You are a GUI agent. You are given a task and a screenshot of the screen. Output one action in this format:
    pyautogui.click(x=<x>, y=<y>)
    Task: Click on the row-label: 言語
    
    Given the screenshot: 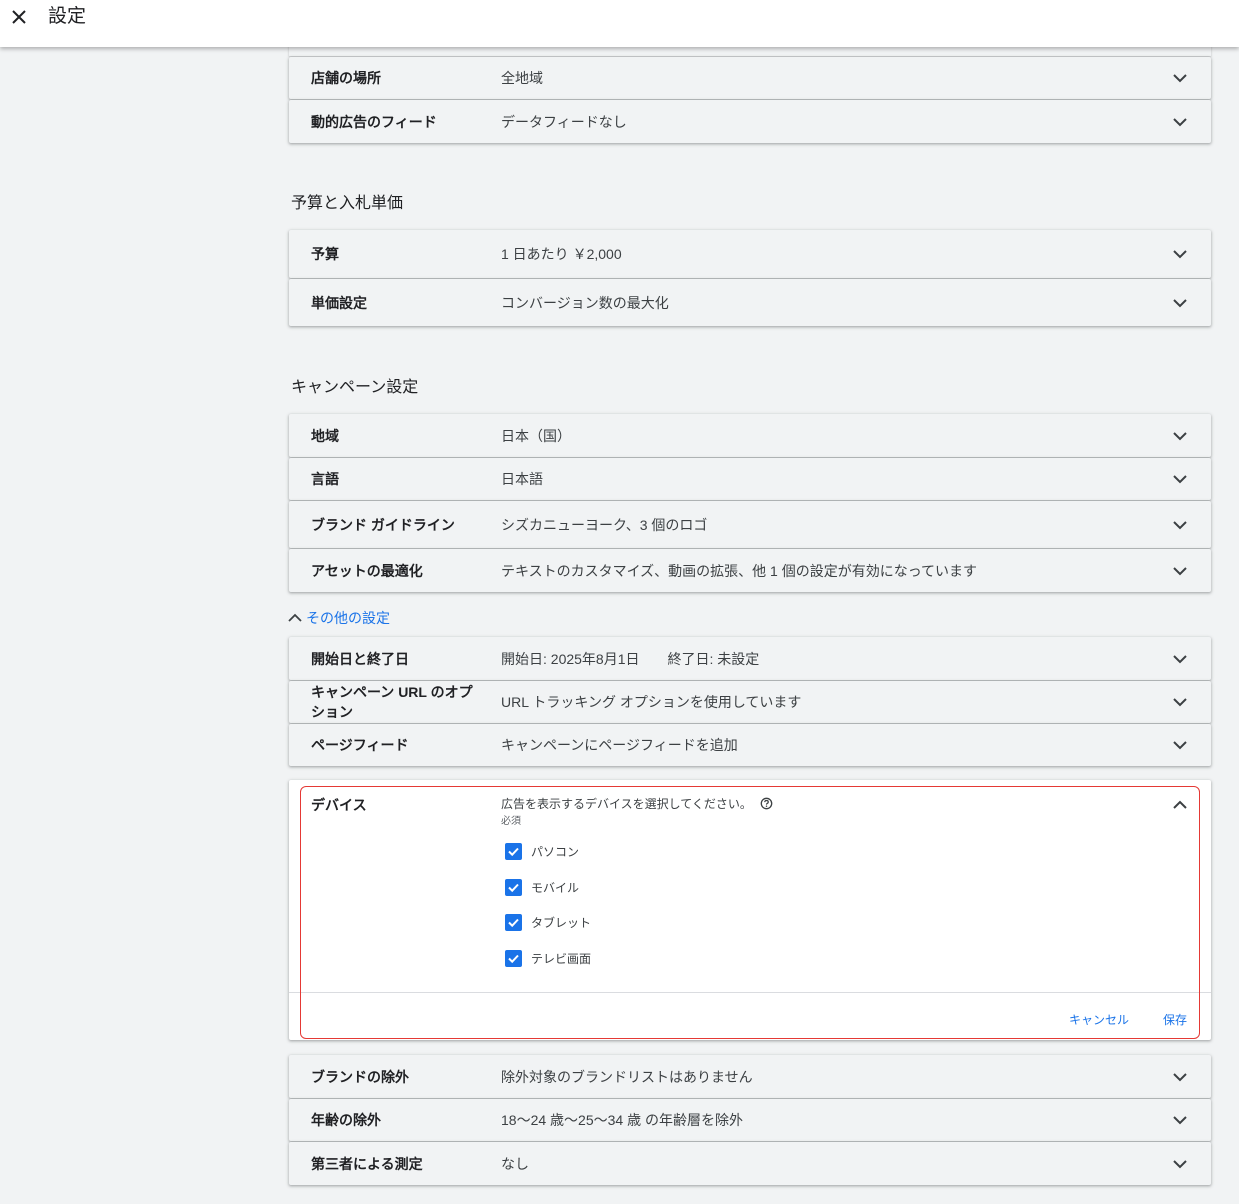 What is the action you would take?
    pyautogui.click(x=325, y=479)
    